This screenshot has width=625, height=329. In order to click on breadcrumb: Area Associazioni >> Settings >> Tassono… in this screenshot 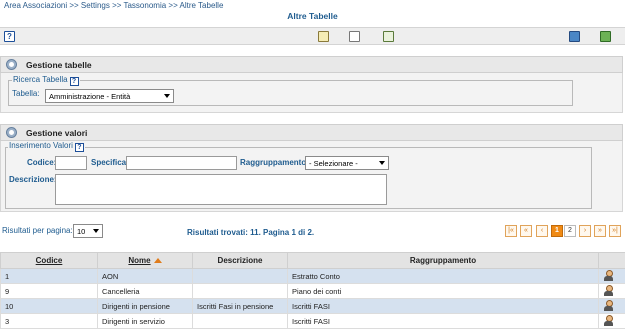, I will do `click(113, 5)`.